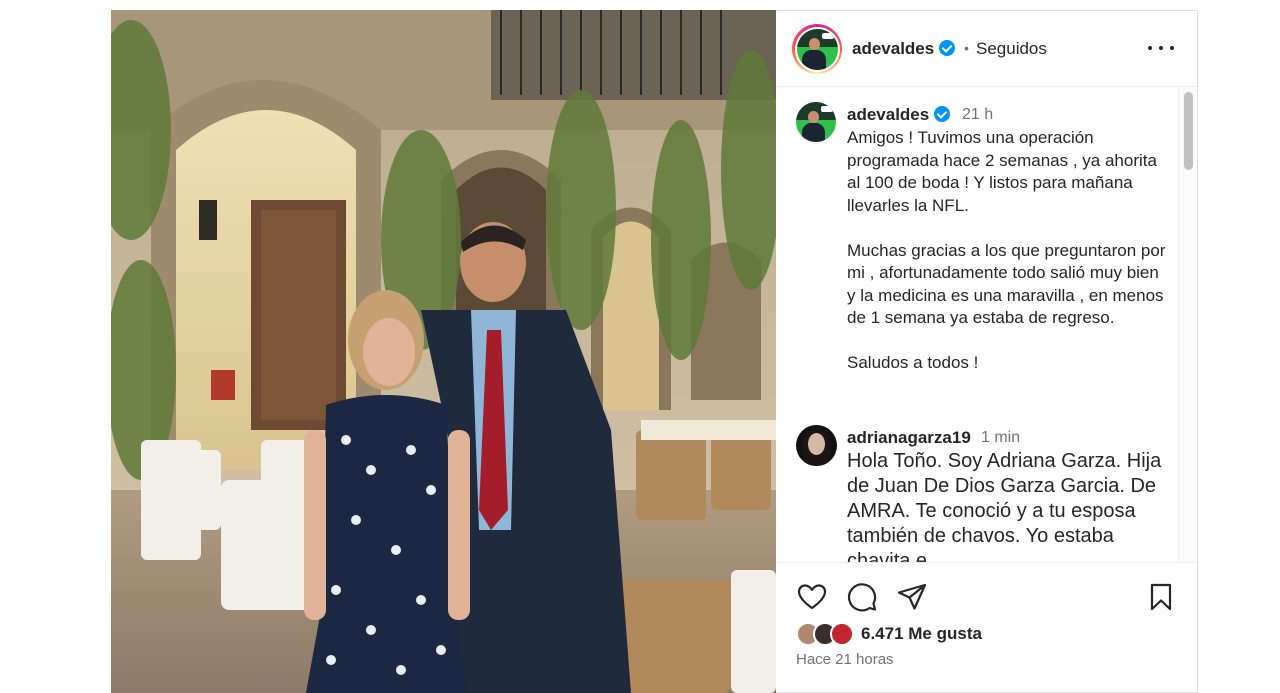  I want to click on likes-summary: 6.471 Me gusta, so click(889, 634).